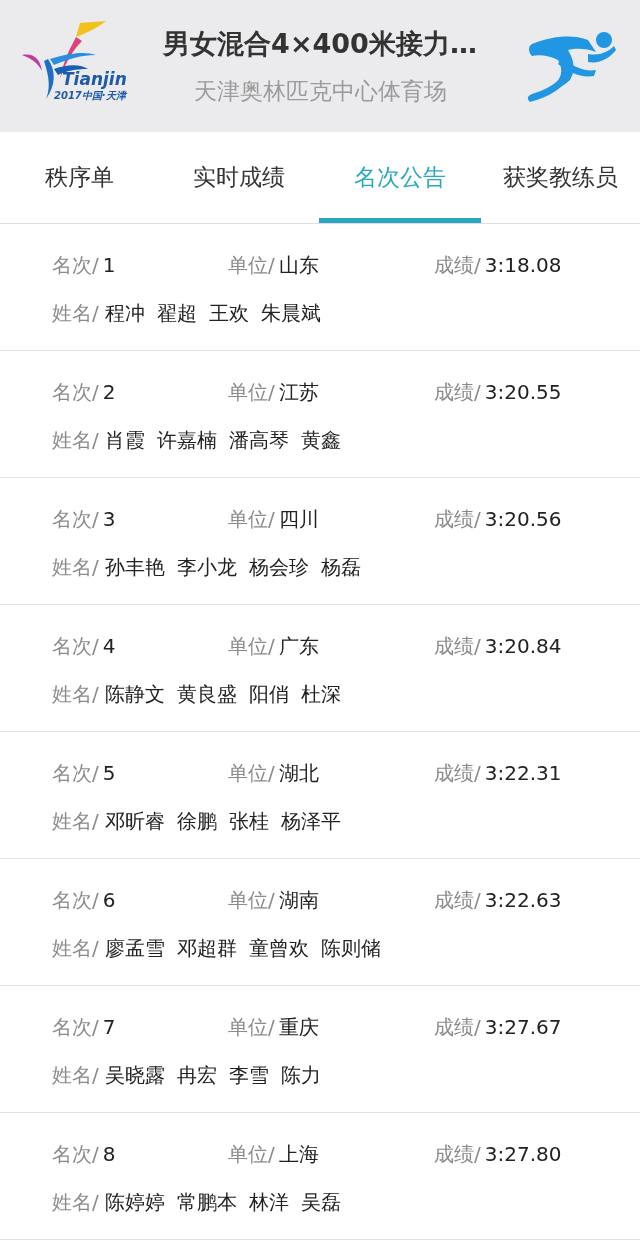 This screenshot has width=640, height=1245. I want to click on athlete-name: 邓昕睿, so click(134, 821).